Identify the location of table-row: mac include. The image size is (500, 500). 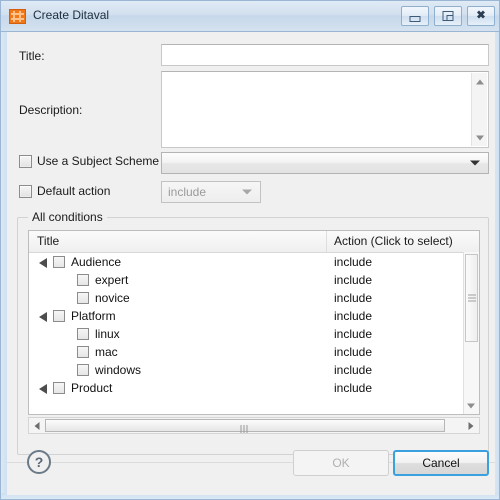
(254, 352).